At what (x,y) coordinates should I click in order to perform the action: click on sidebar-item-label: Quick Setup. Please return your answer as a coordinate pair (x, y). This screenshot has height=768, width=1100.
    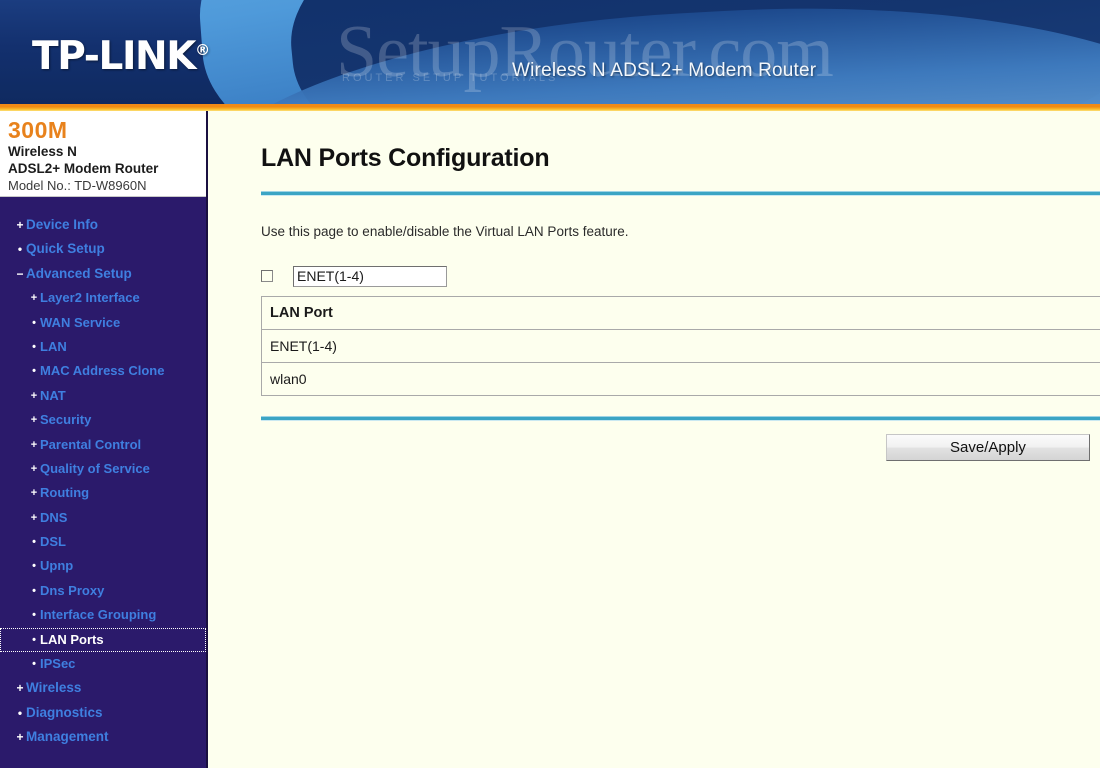
    Looking at the image, I should click on (65, 249).